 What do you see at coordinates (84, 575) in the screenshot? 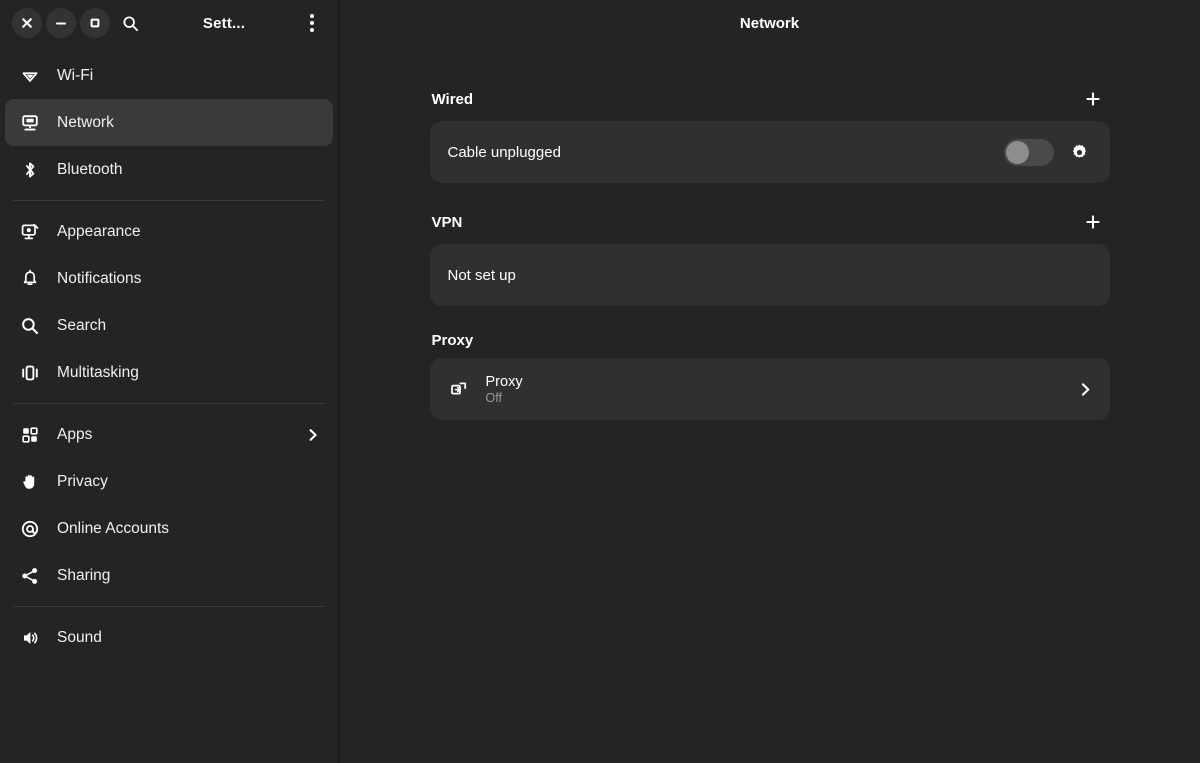
I see `sidebar-item-label: Sharing` at bounding box center [84, 575].